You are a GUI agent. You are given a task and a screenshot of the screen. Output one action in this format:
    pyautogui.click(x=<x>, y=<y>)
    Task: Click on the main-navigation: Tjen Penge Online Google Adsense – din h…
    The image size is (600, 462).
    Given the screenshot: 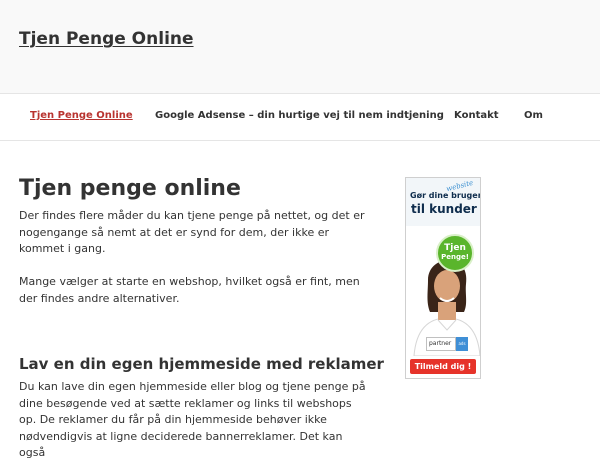 What is the action you would take?
    pyautogui.click(x=300, y=117)
    